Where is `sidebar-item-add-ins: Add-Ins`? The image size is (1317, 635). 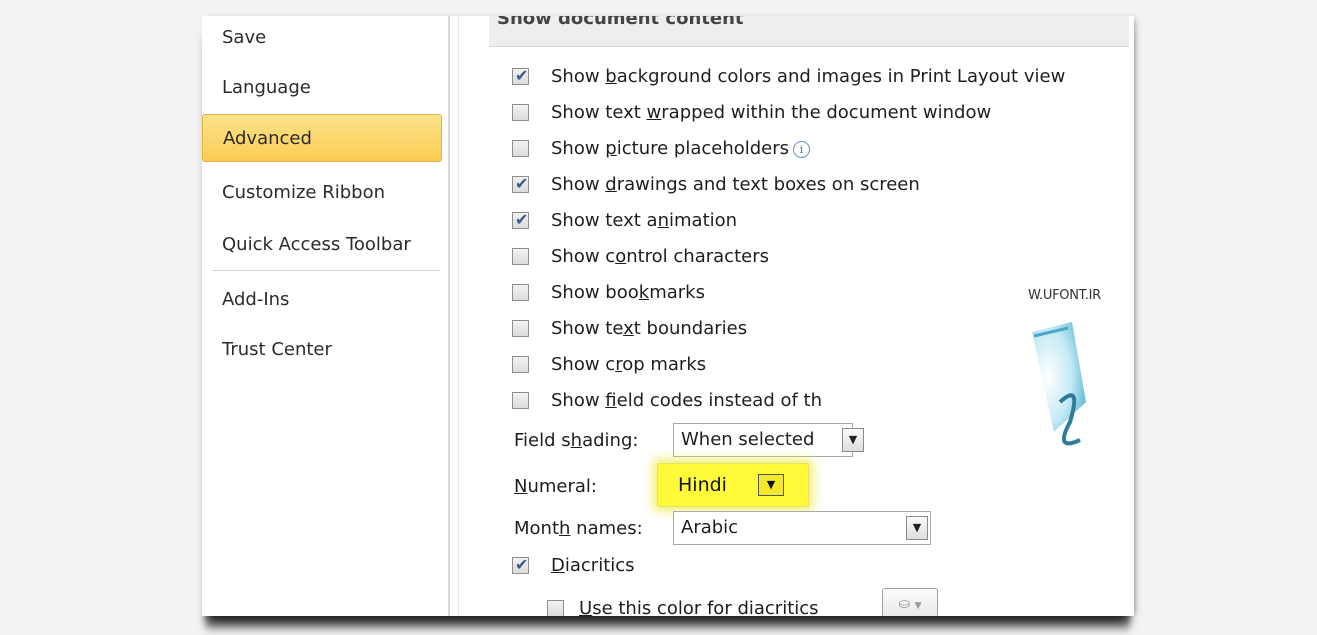 sidebar-item-add-ins: Add-Ins is located at coordinates (255, 300).